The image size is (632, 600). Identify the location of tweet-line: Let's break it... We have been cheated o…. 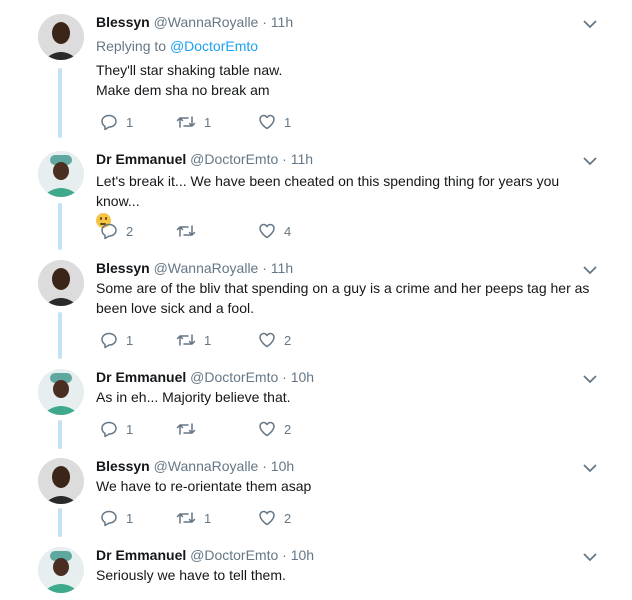
(328, 191).